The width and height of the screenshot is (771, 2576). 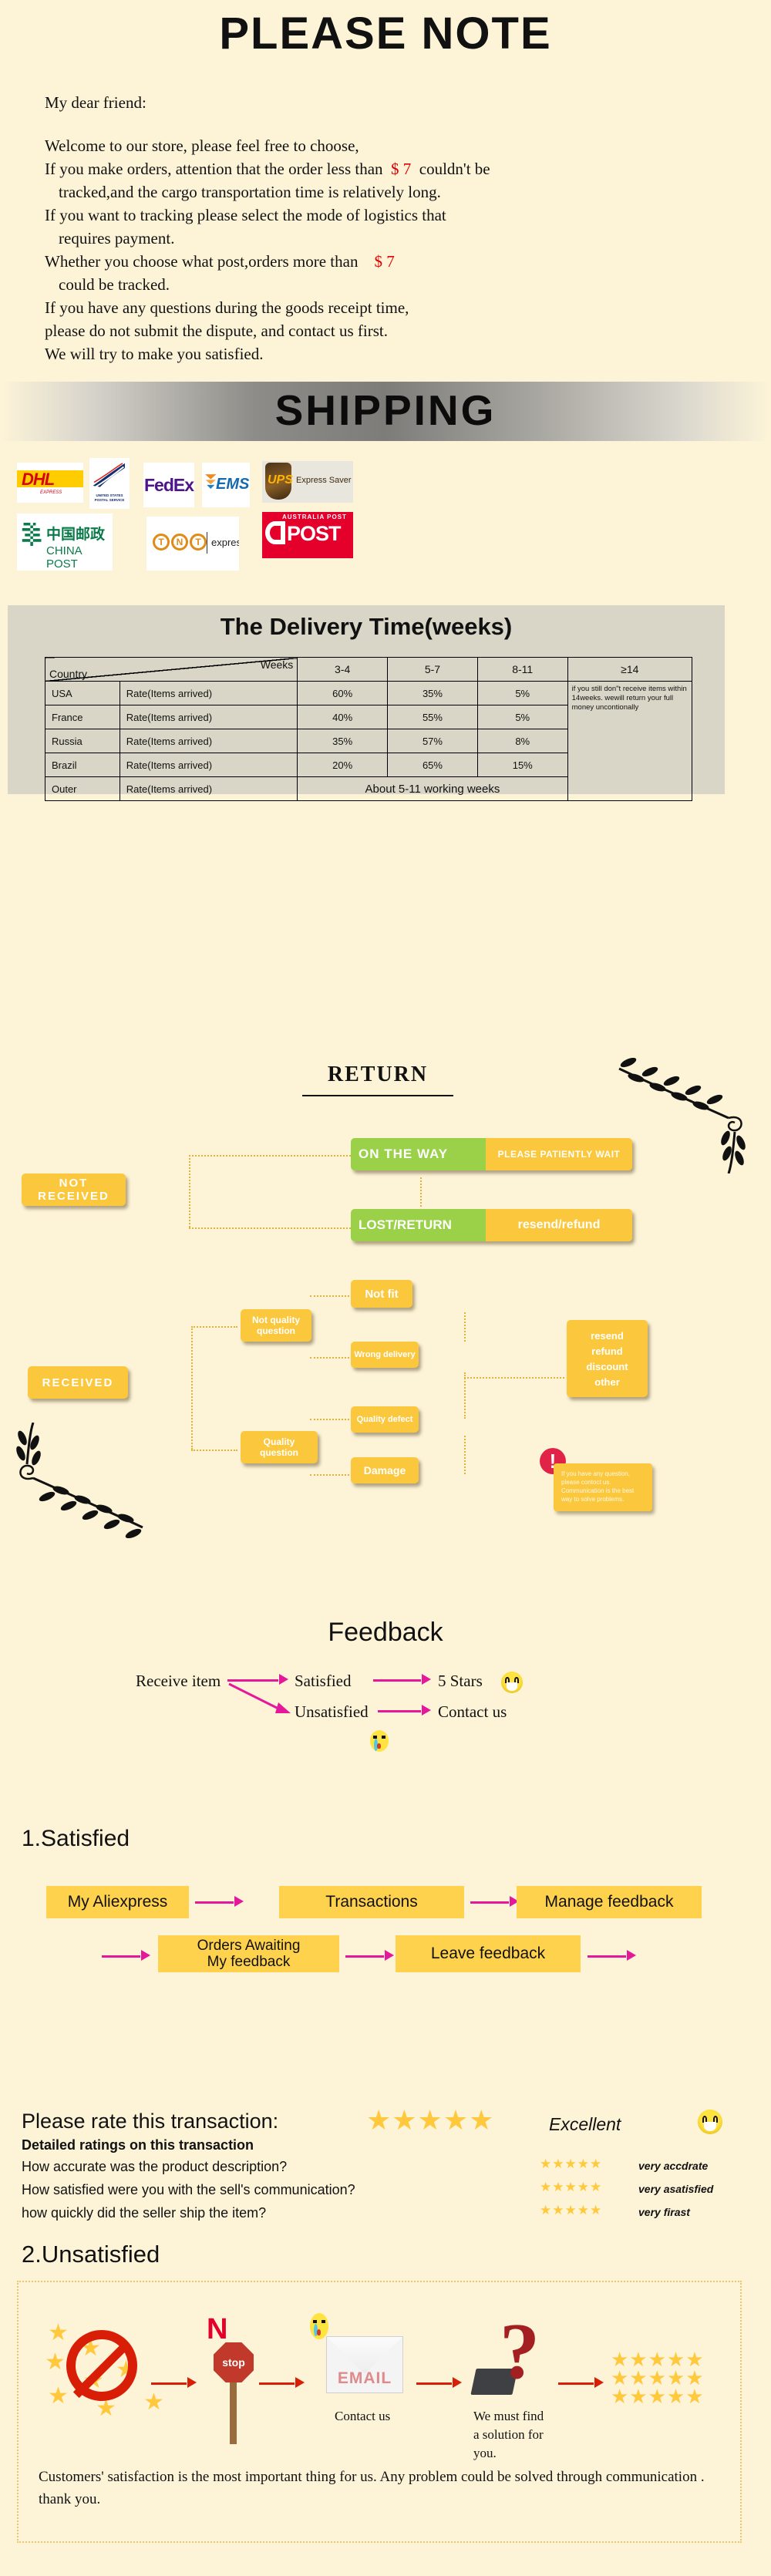 What do you see at coordinates (118, 1902) in the screenshot?
I see `ybox-my-aliexpress: My Aliexpress` at bounding box center [118, 1902].